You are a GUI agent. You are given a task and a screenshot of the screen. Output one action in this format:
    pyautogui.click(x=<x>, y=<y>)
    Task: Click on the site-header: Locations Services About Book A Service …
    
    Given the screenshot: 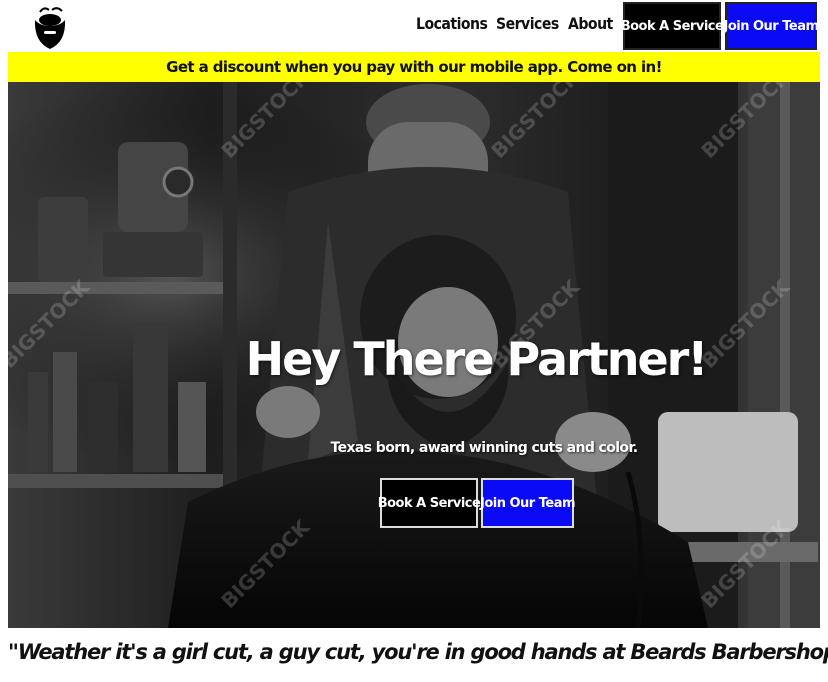 What is the action you would take?
    pyautogui.click(x=414, y=26)
    